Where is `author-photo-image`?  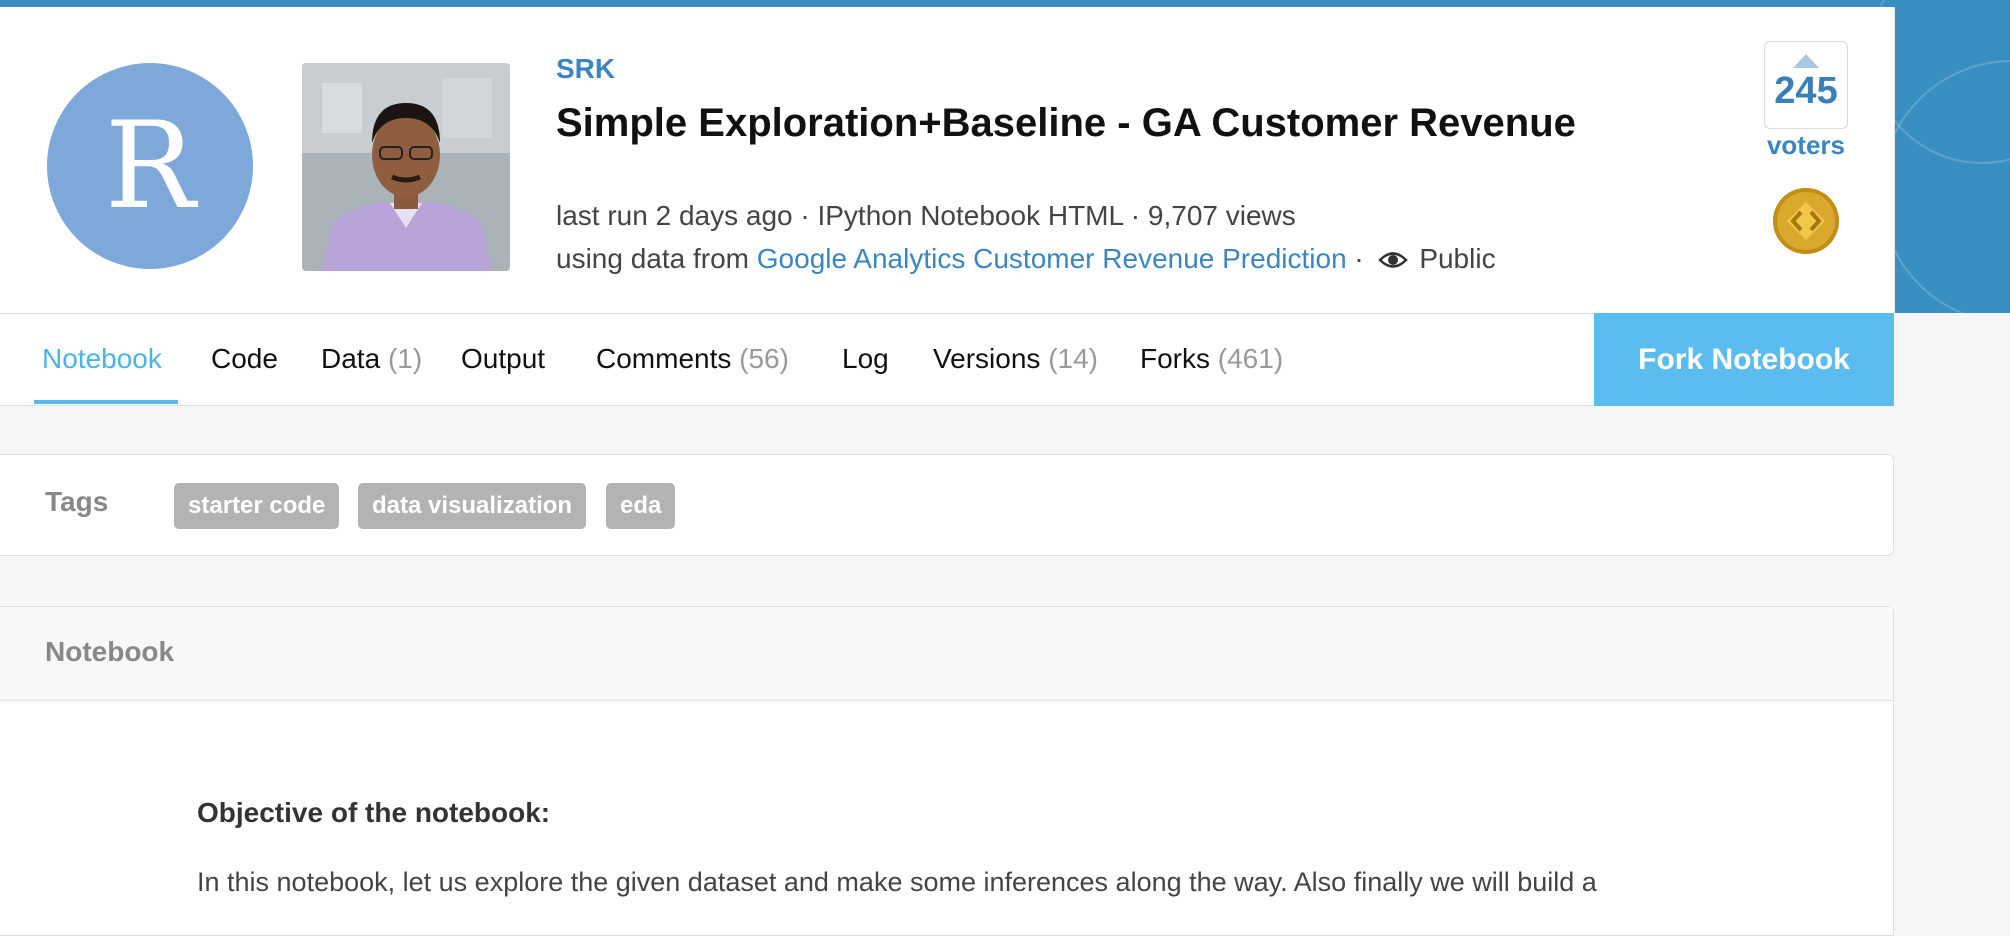 author-photo-image is located at coordinates (406, 167).